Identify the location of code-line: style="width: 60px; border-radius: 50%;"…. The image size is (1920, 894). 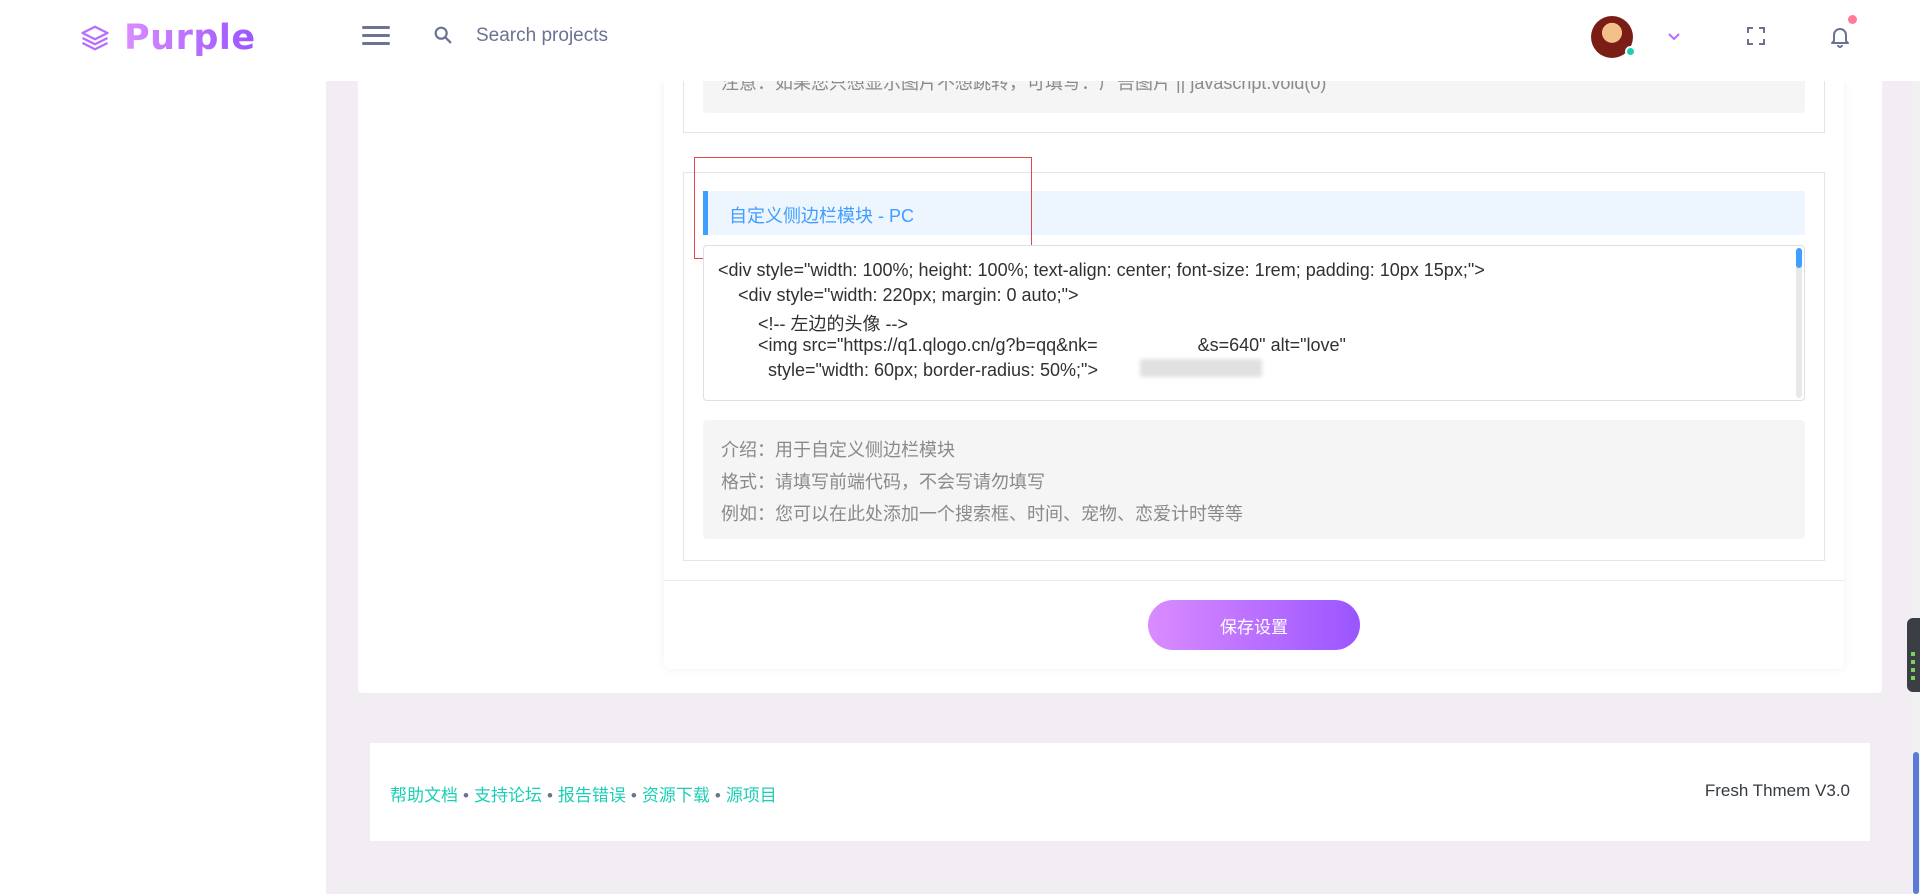
(908, 370).